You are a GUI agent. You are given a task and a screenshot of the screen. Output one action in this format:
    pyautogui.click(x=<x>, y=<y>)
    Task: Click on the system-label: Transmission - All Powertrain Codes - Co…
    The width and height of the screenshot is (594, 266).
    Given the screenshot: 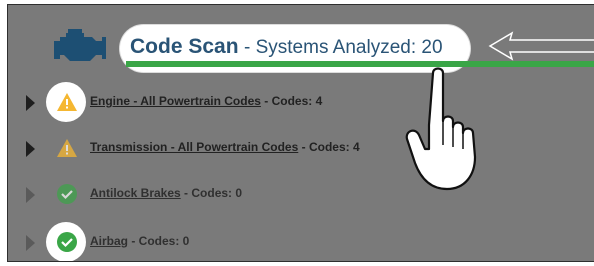 What is the action you would take?
    pyautogui.click(x=225, y=147)
    